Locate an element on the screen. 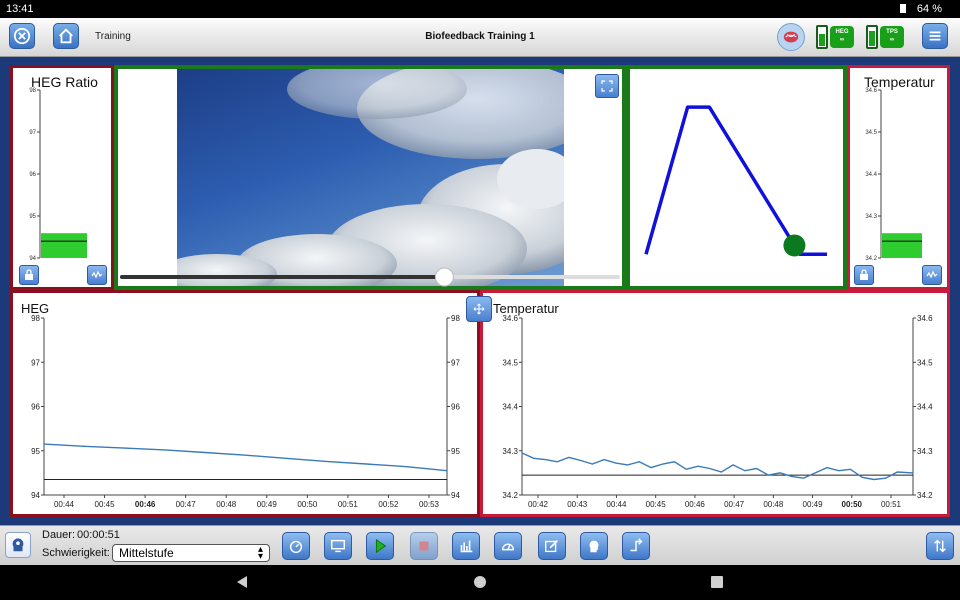 The width and height of the screenshot is (960, 600). home-circle-icon is located at coordinates (480, 582).